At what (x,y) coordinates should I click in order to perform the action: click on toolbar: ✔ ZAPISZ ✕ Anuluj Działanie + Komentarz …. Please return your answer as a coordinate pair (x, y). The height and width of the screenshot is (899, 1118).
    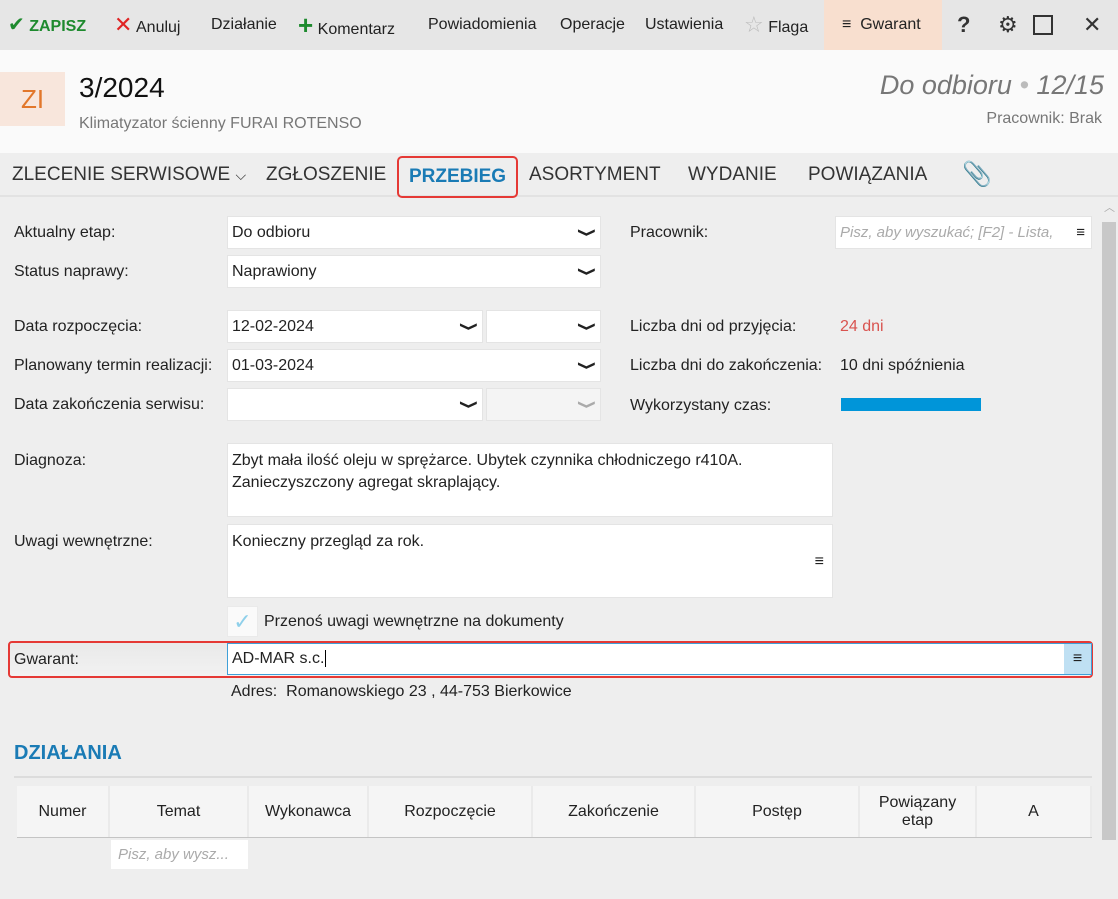
    Looking at the image, I should click on (559, 25).